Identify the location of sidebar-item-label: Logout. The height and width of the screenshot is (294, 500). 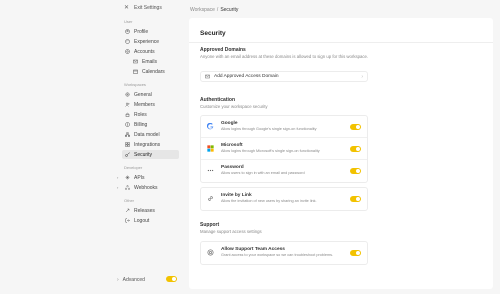
(142, 220).